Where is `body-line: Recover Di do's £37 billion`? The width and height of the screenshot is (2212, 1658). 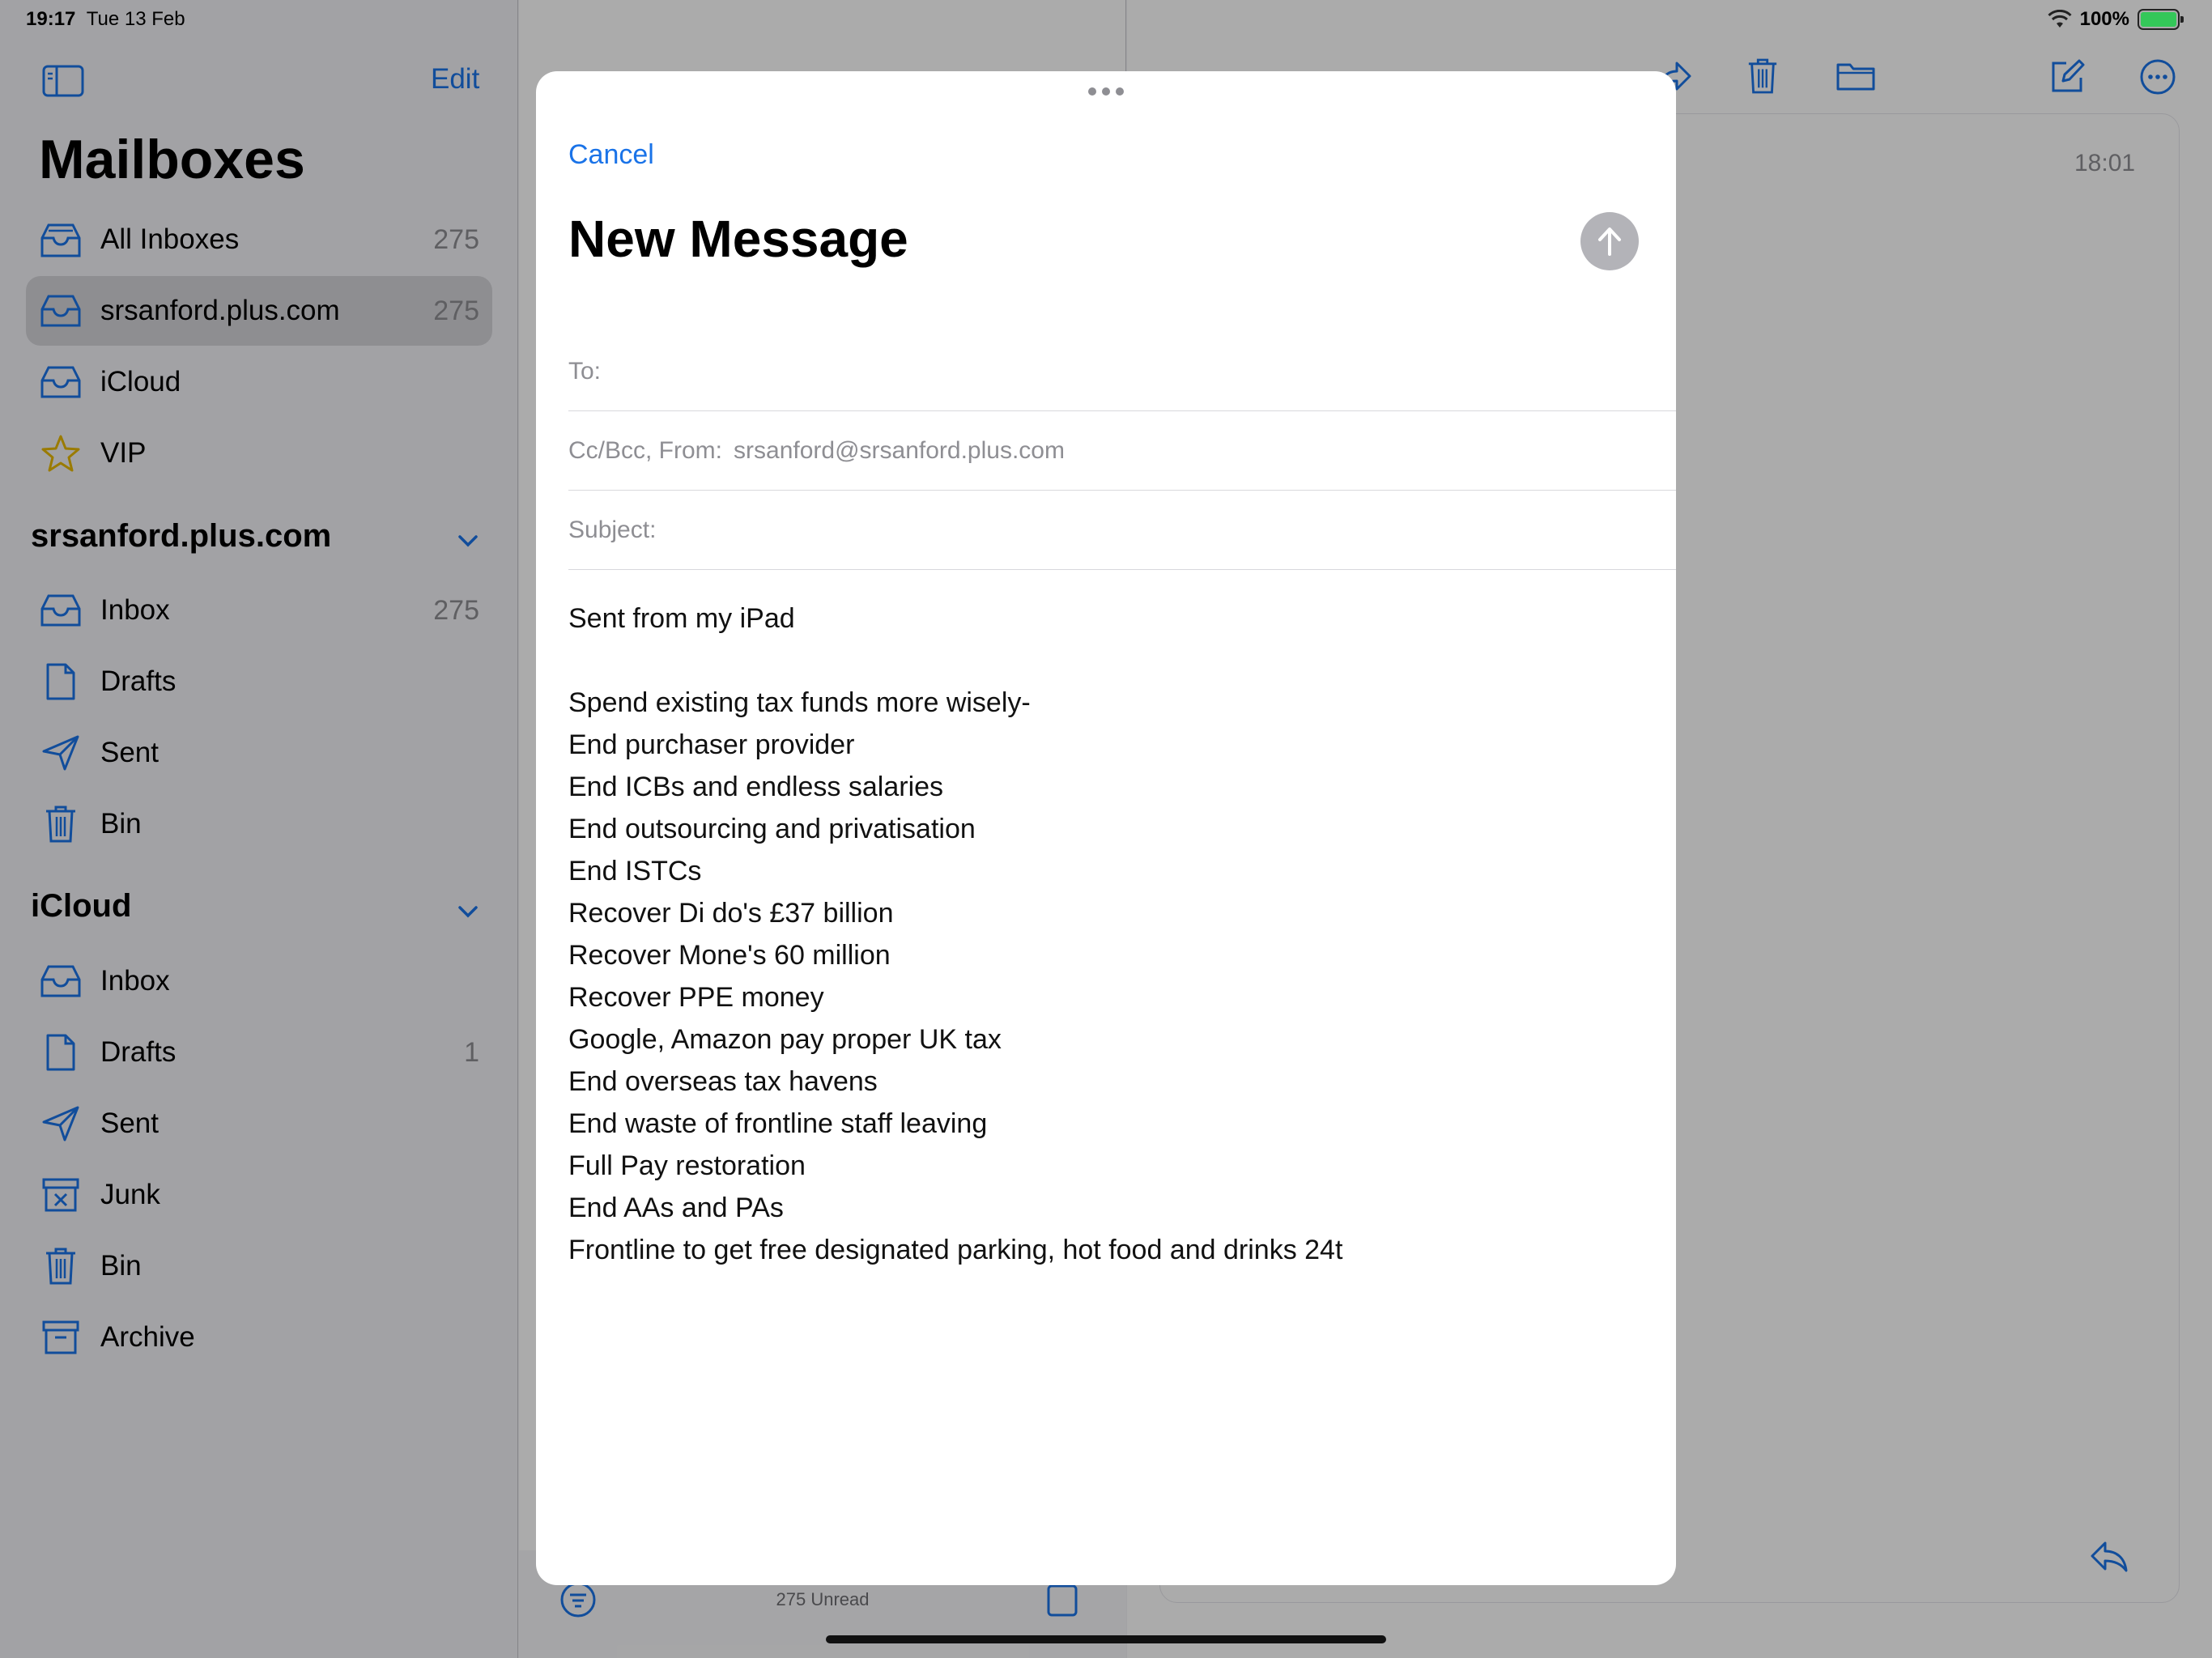
body-line: Recover Di do's £37 billion is located at coordinates (731, 913).